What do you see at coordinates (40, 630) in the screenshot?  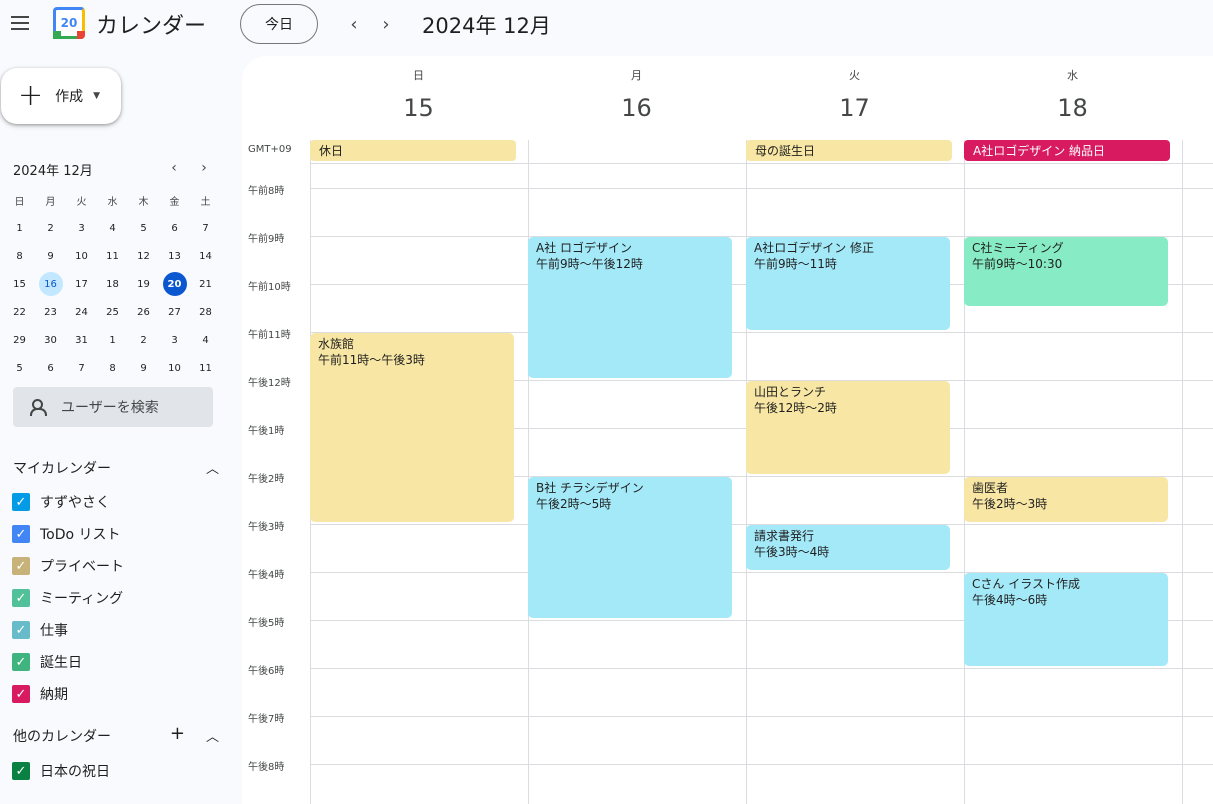 I see `calendar-list-item: ✓ 仕事` at bounding box center [40, 630].